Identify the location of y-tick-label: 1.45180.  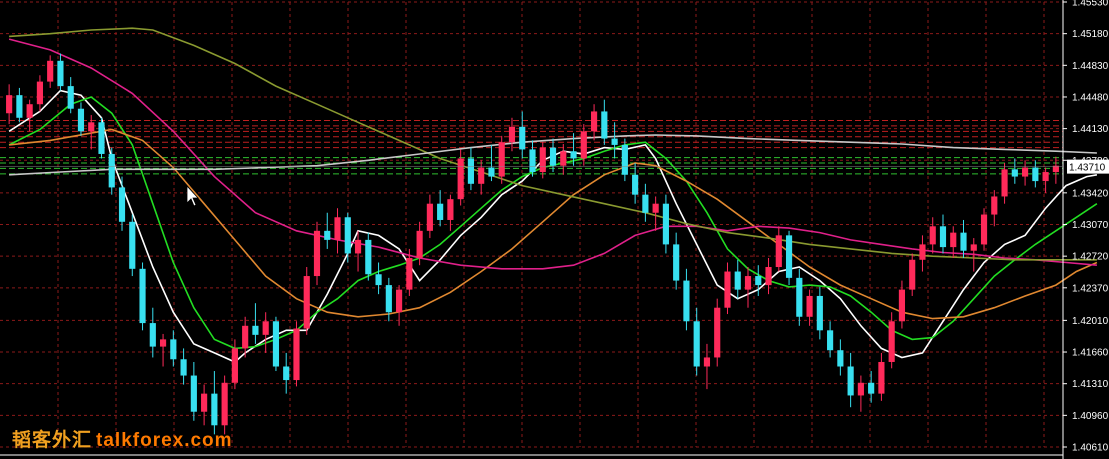
(1090, 34).